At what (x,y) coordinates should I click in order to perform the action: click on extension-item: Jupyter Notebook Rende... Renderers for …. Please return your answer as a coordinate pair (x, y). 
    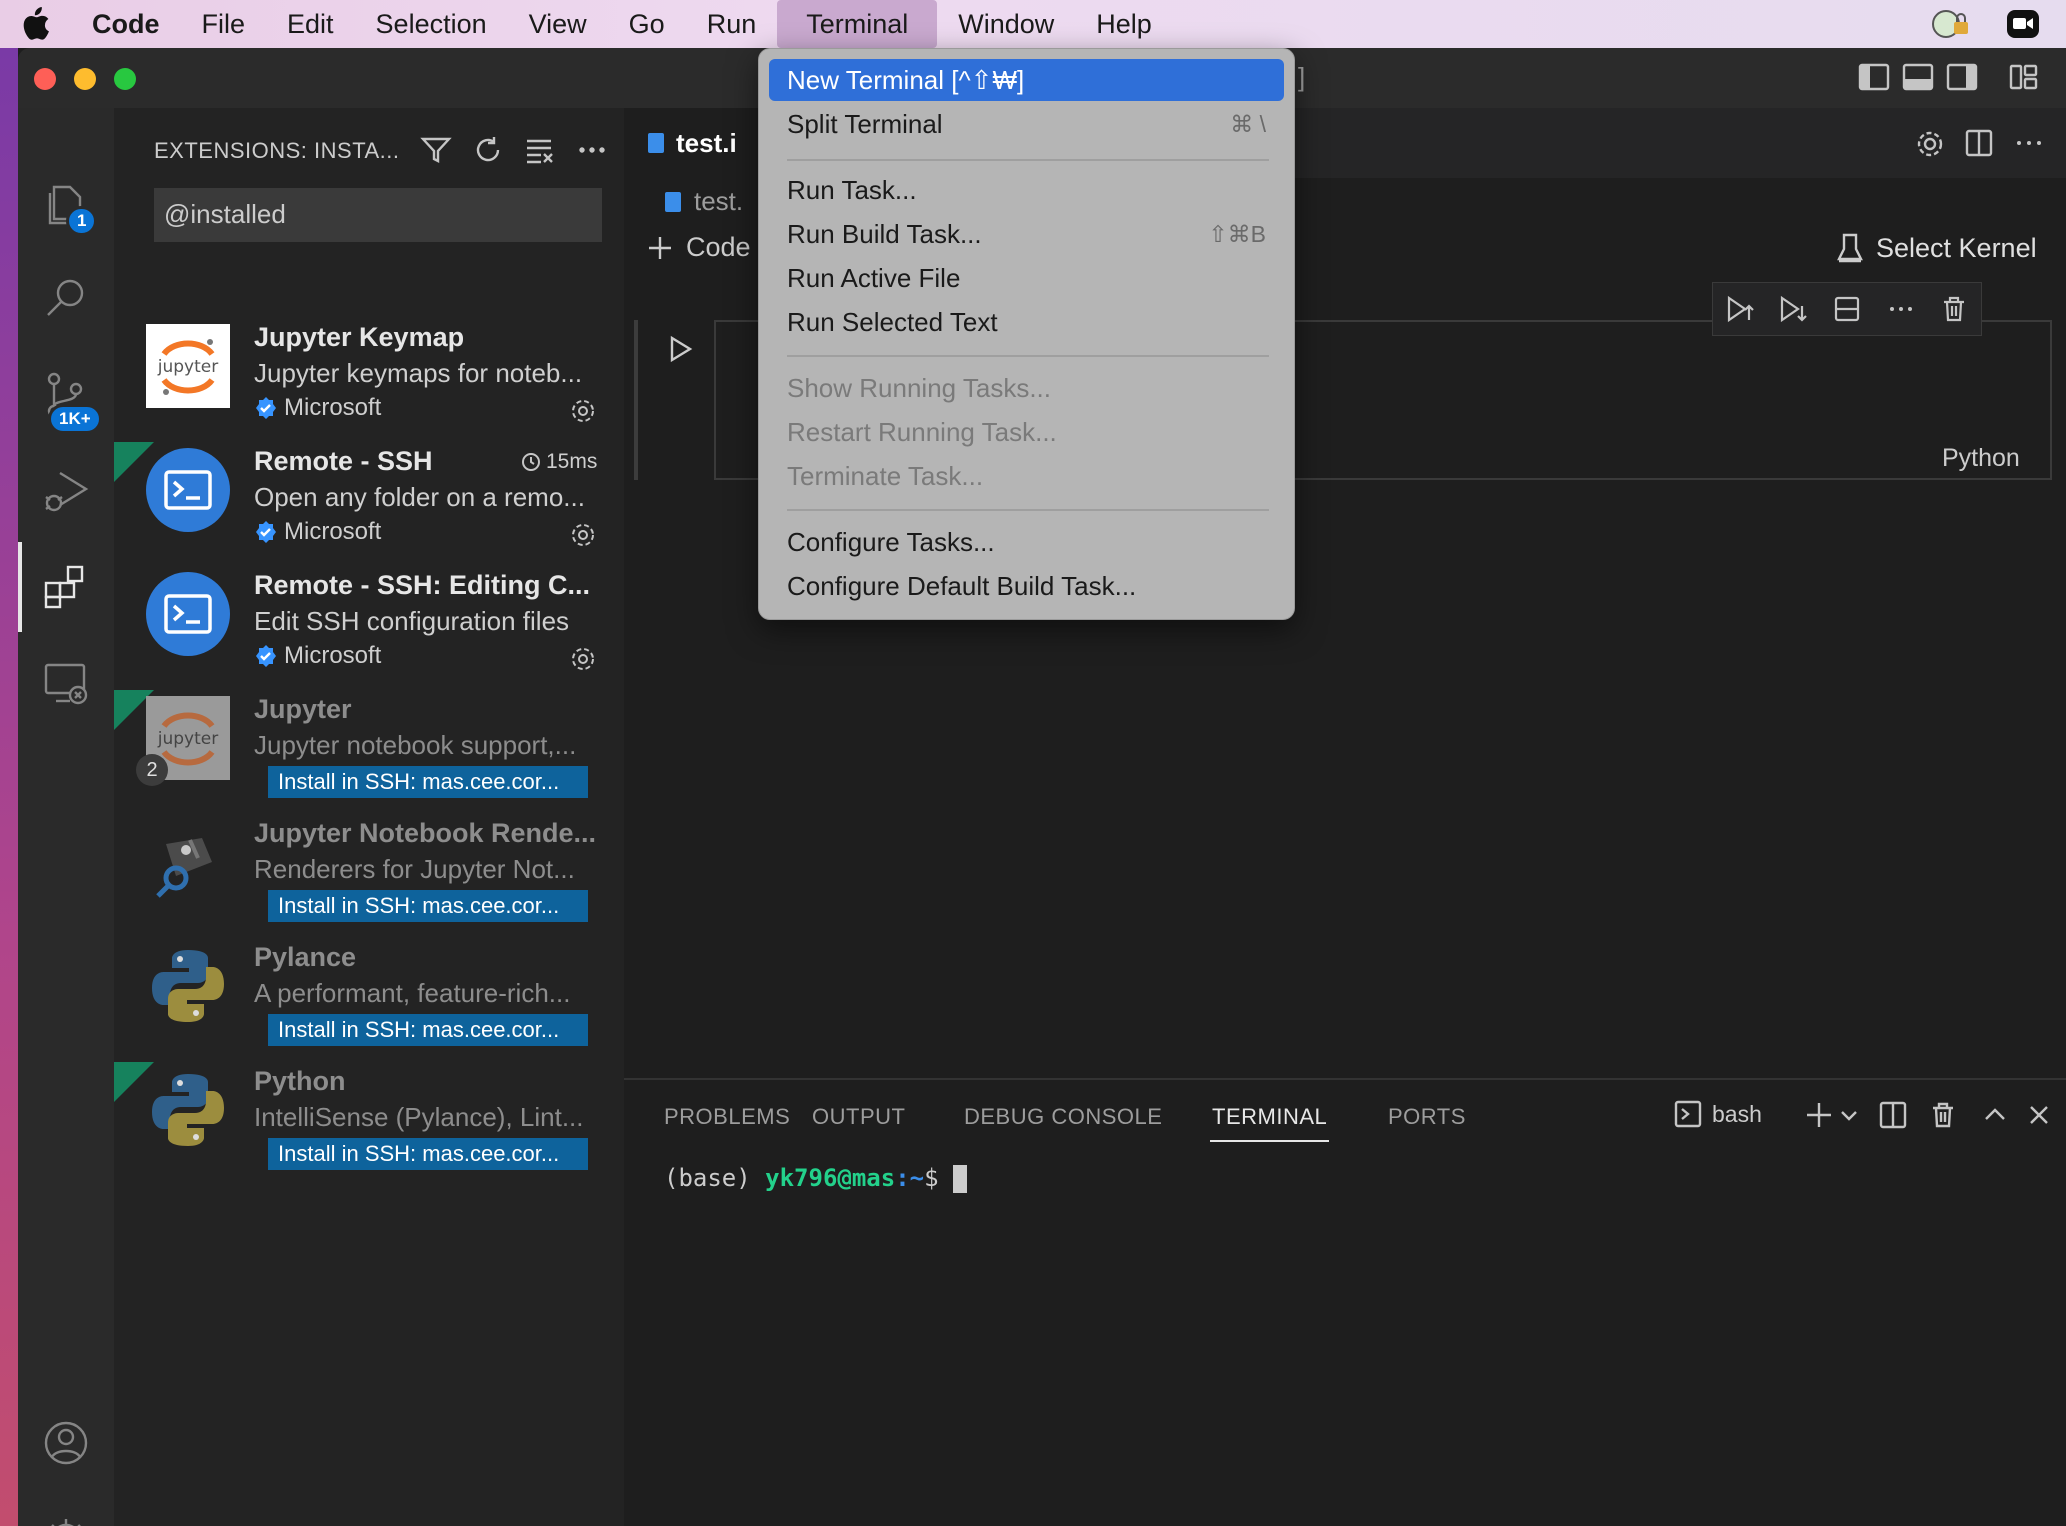
    Looking at the image, I should click on (369, 876).